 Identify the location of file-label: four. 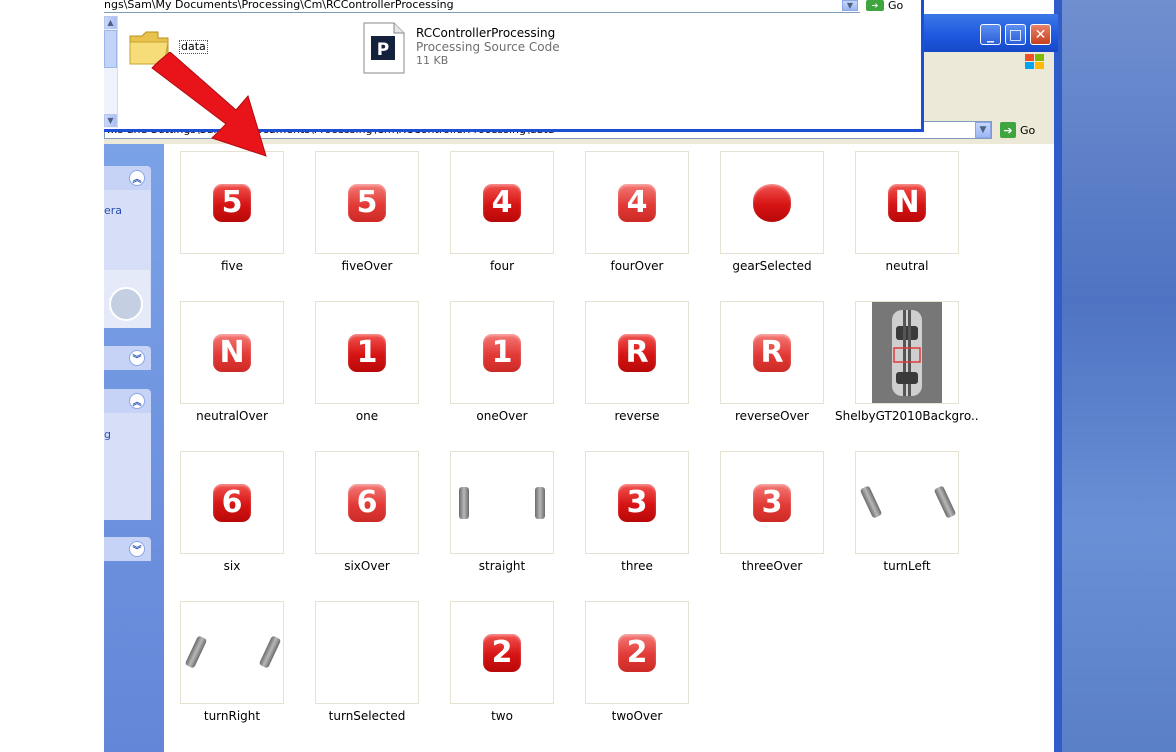
(502, 266).